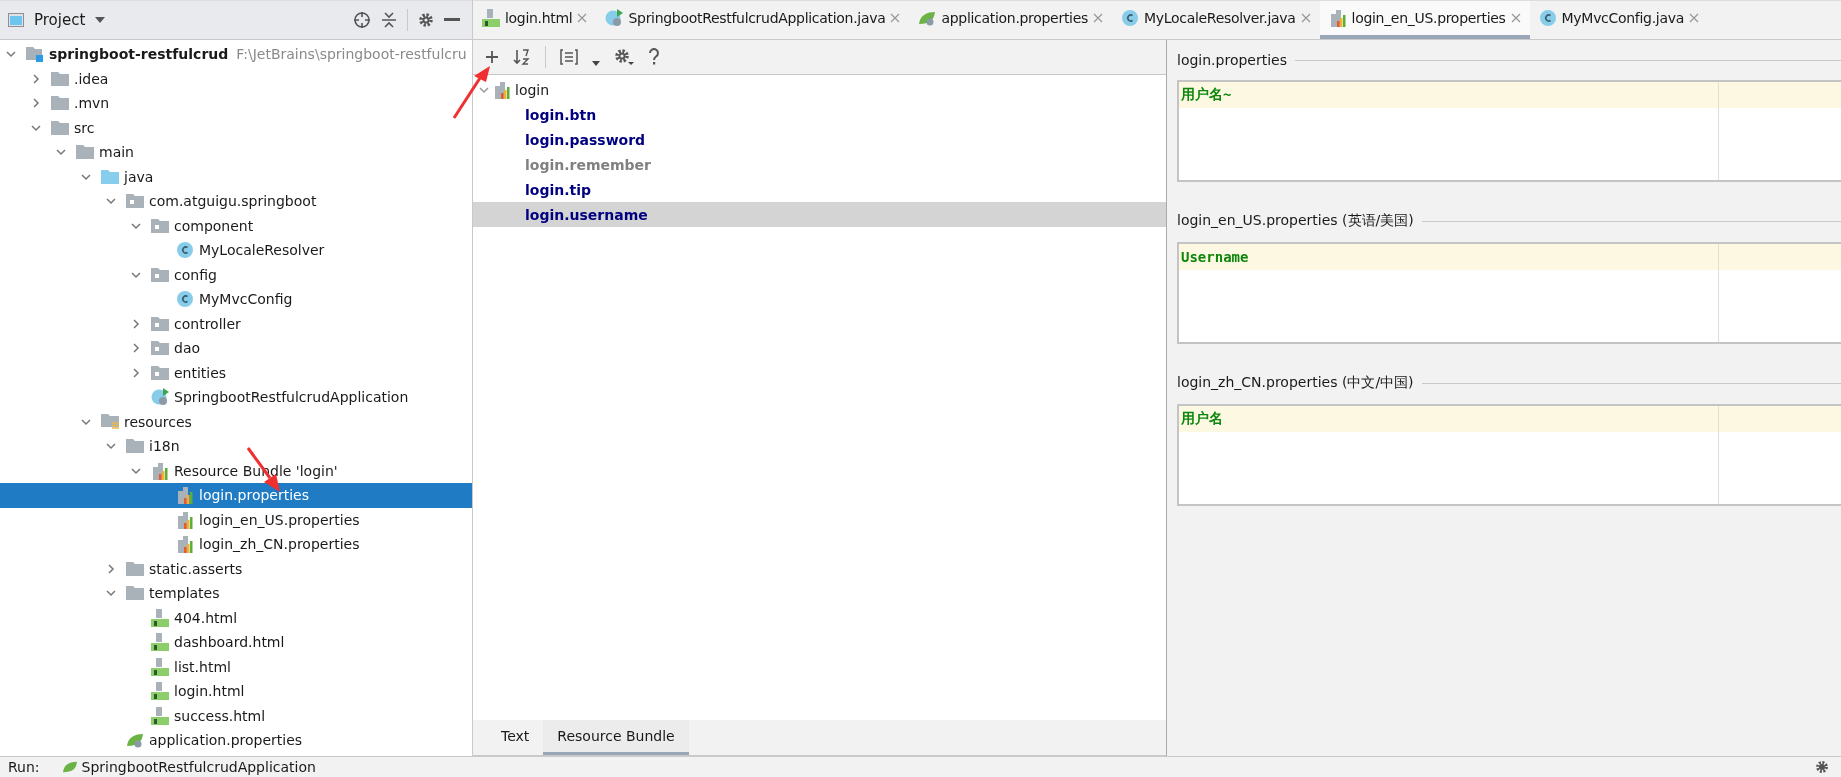 This screenshot has width=1841, height=777. What do you see at coordinates (35, 54) in the screenshot?
I see `module-folder-icon` at bounding box center [35, 54].